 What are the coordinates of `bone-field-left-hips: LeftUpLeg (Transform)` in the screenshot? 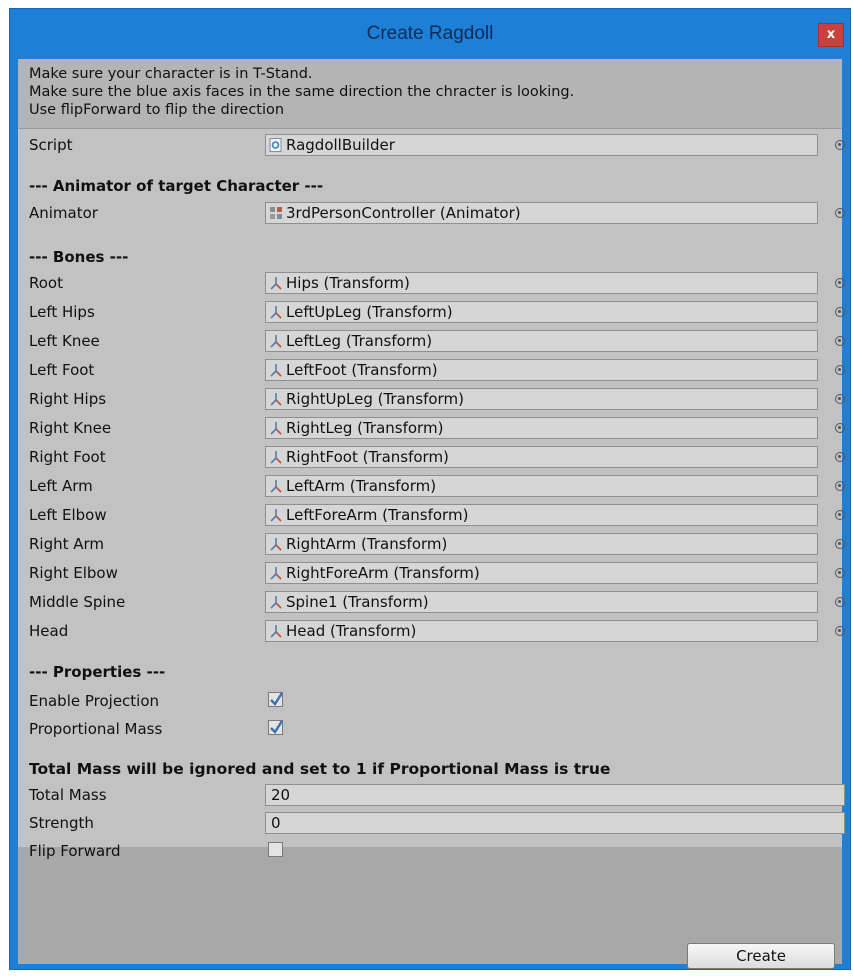 It's located at (541, 312).